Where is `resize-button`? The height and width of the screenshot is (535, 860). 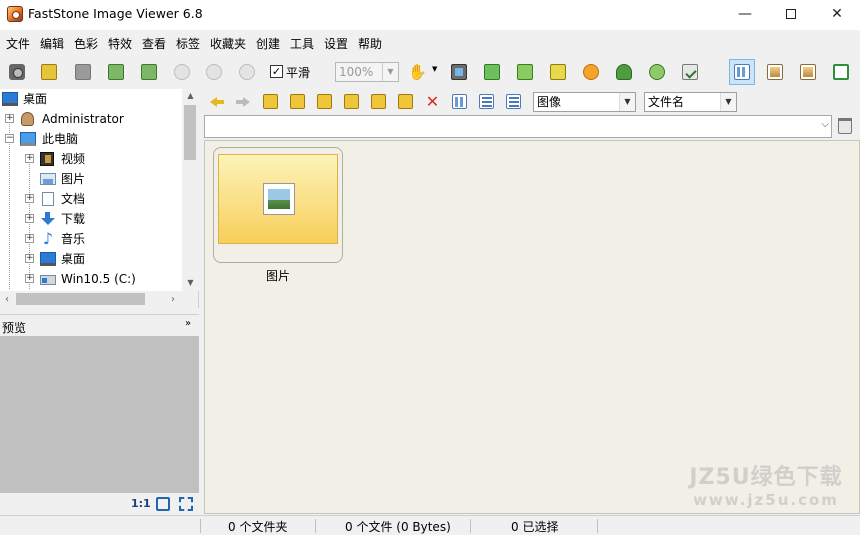
resize-button is located at coordinates (492, 72).